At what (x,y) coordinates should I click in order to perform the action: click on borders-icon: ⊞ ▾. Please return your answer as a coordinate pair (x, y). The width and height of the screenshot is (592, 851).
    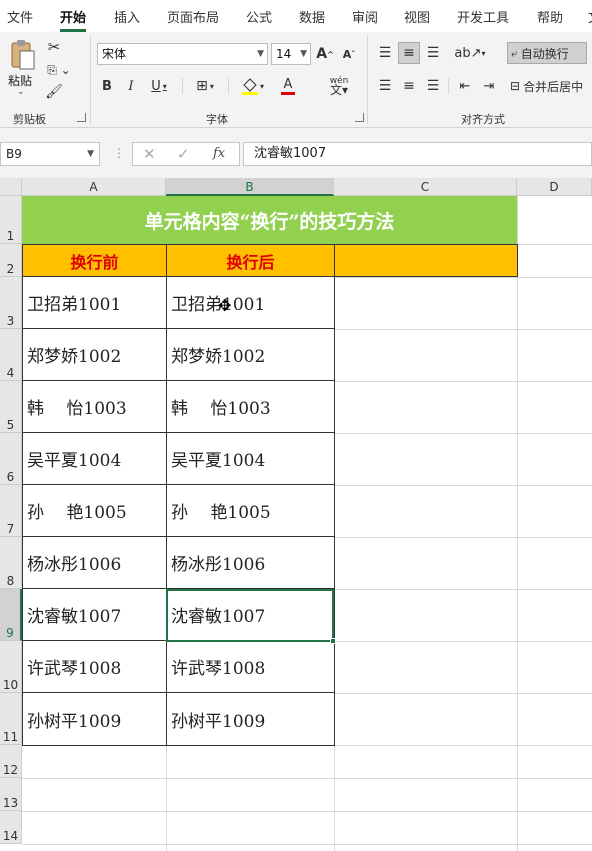
    Looking at the image, I should click on (205, 86).